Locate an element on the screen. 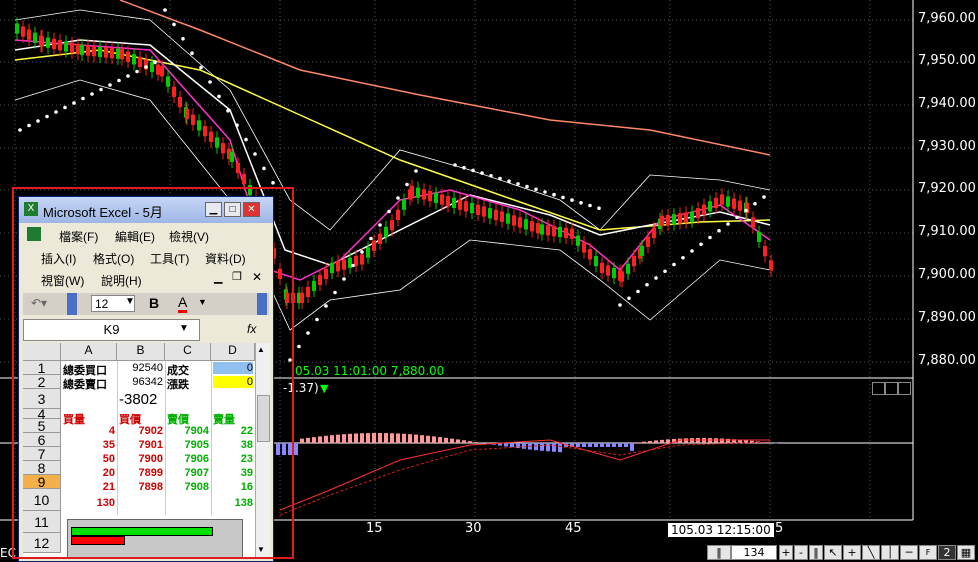 The height and width of the screenshot is (562, 978). horizontal-line-icon: ─ is located at coordinates (909, 552).